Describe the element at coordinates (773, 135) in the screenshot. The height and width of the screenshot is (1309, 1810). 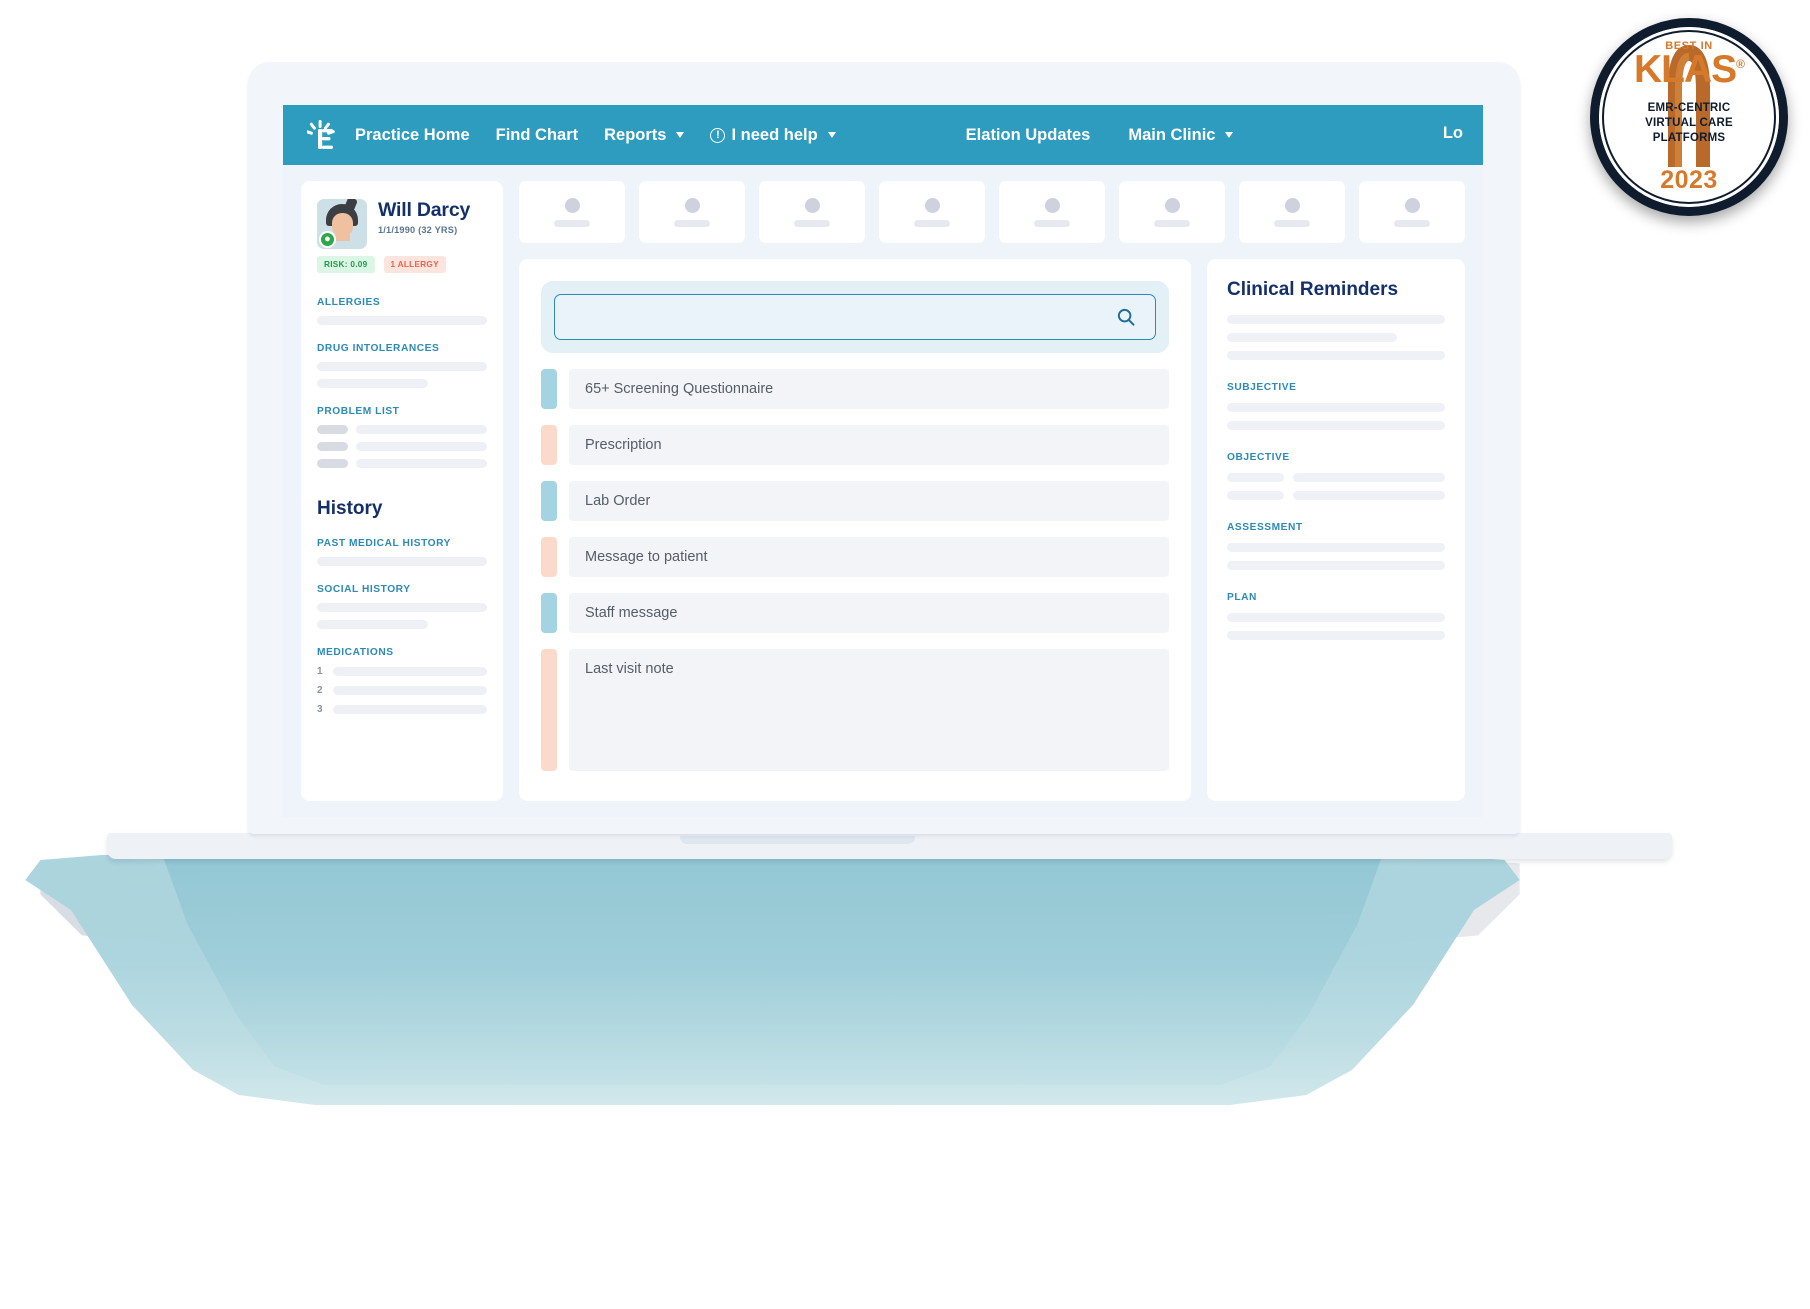
I see `nav-item-i-need-help: ! I need help` at that location.